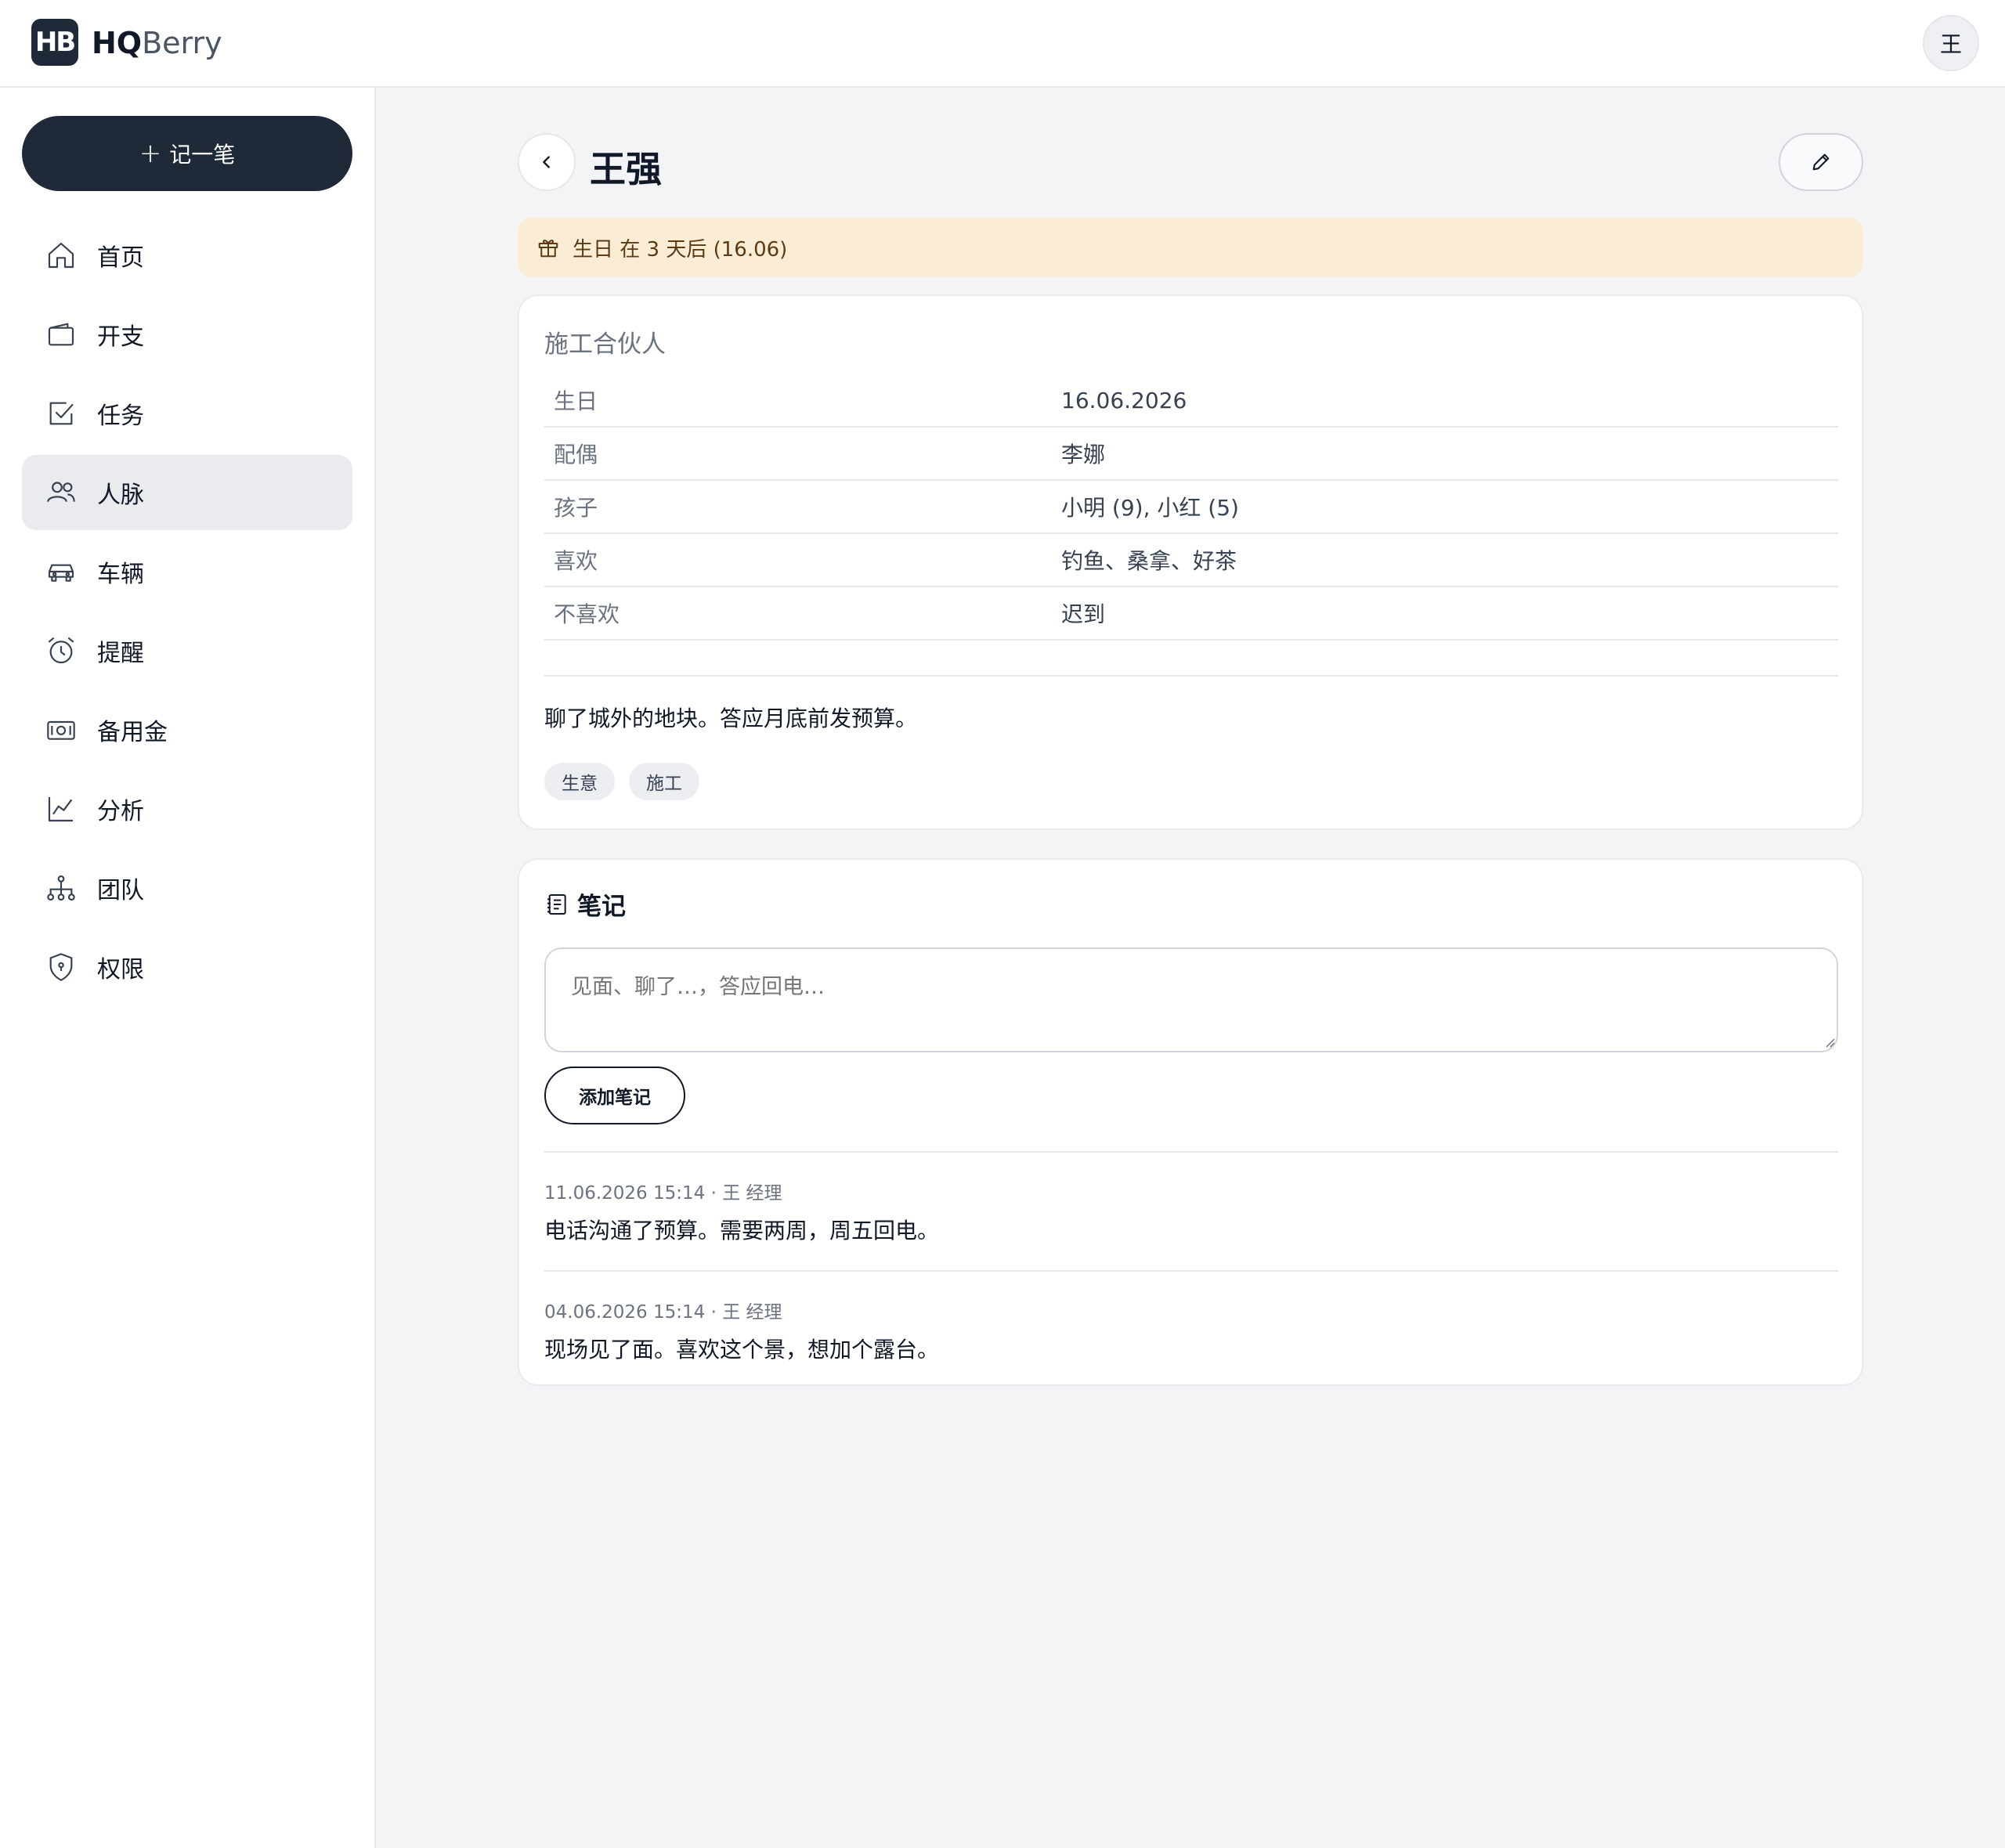 The height and width of the screenshot is (1848, 2005). Describe the element at coordinates (742, 1230) in the screenshot. I see `note-text: 电话沟通了预算。需要两周，周五回电。` at that location.